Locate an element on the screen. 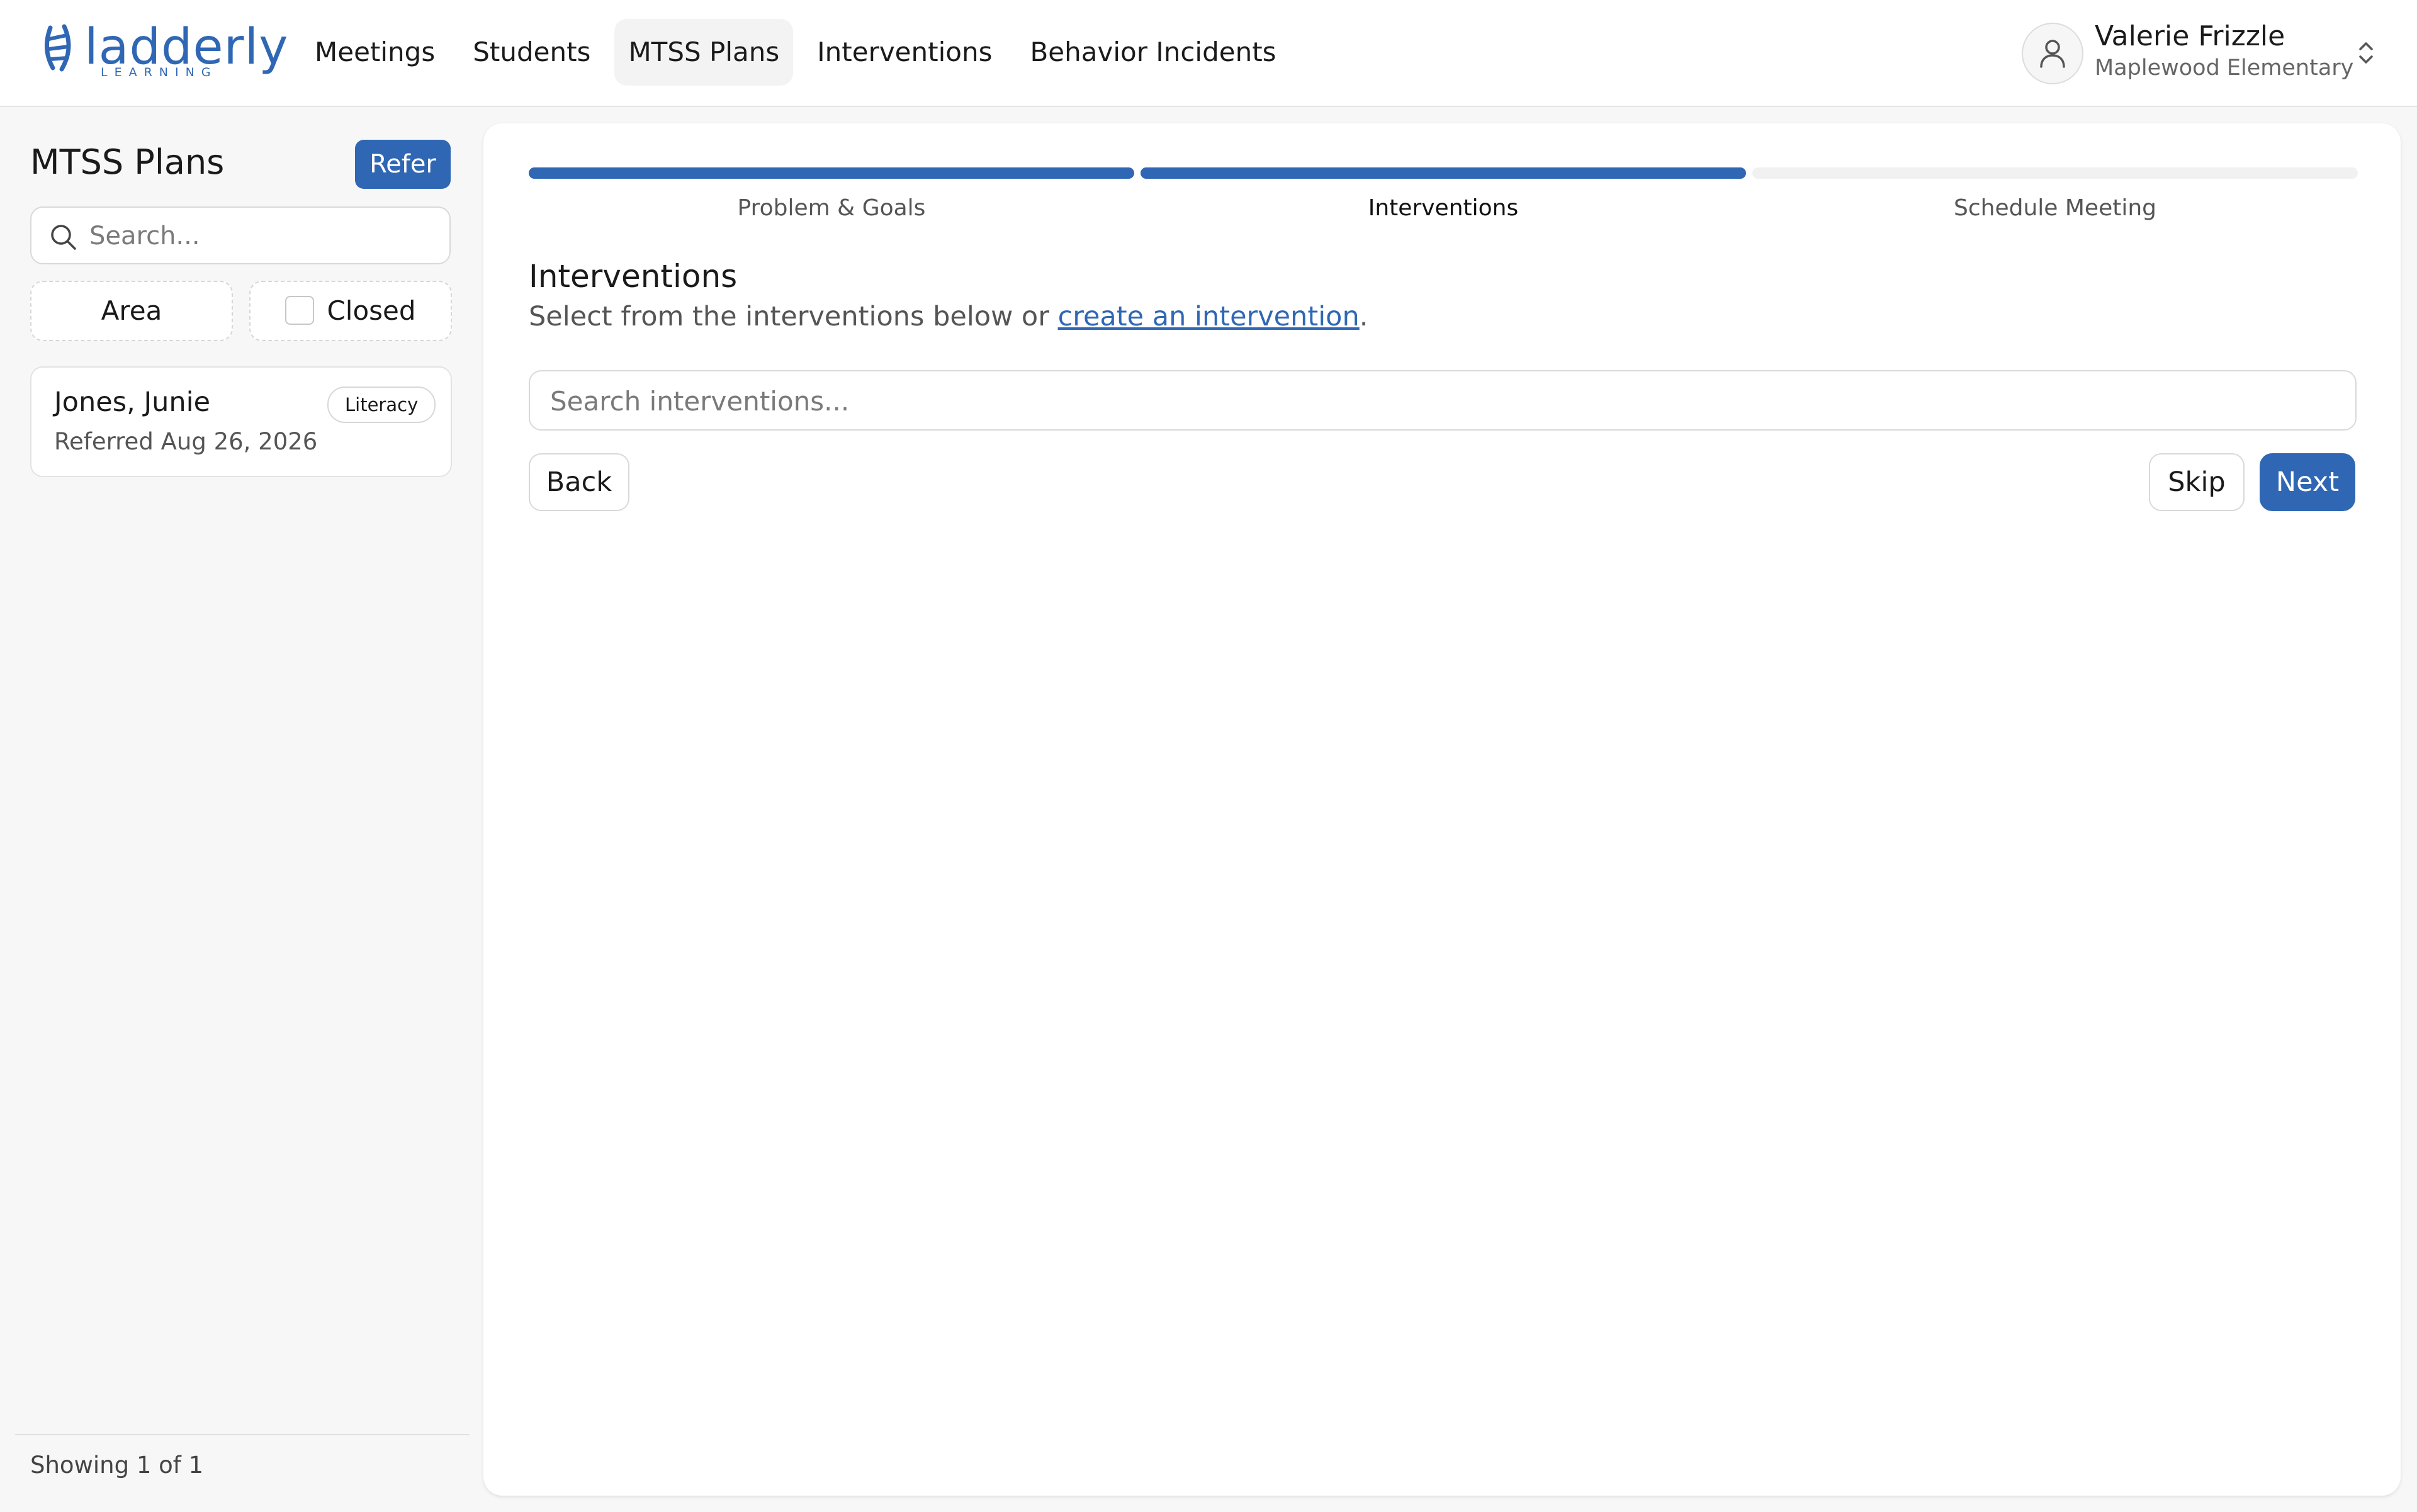  intervention-search-input is located at coordinates (1444, 401).